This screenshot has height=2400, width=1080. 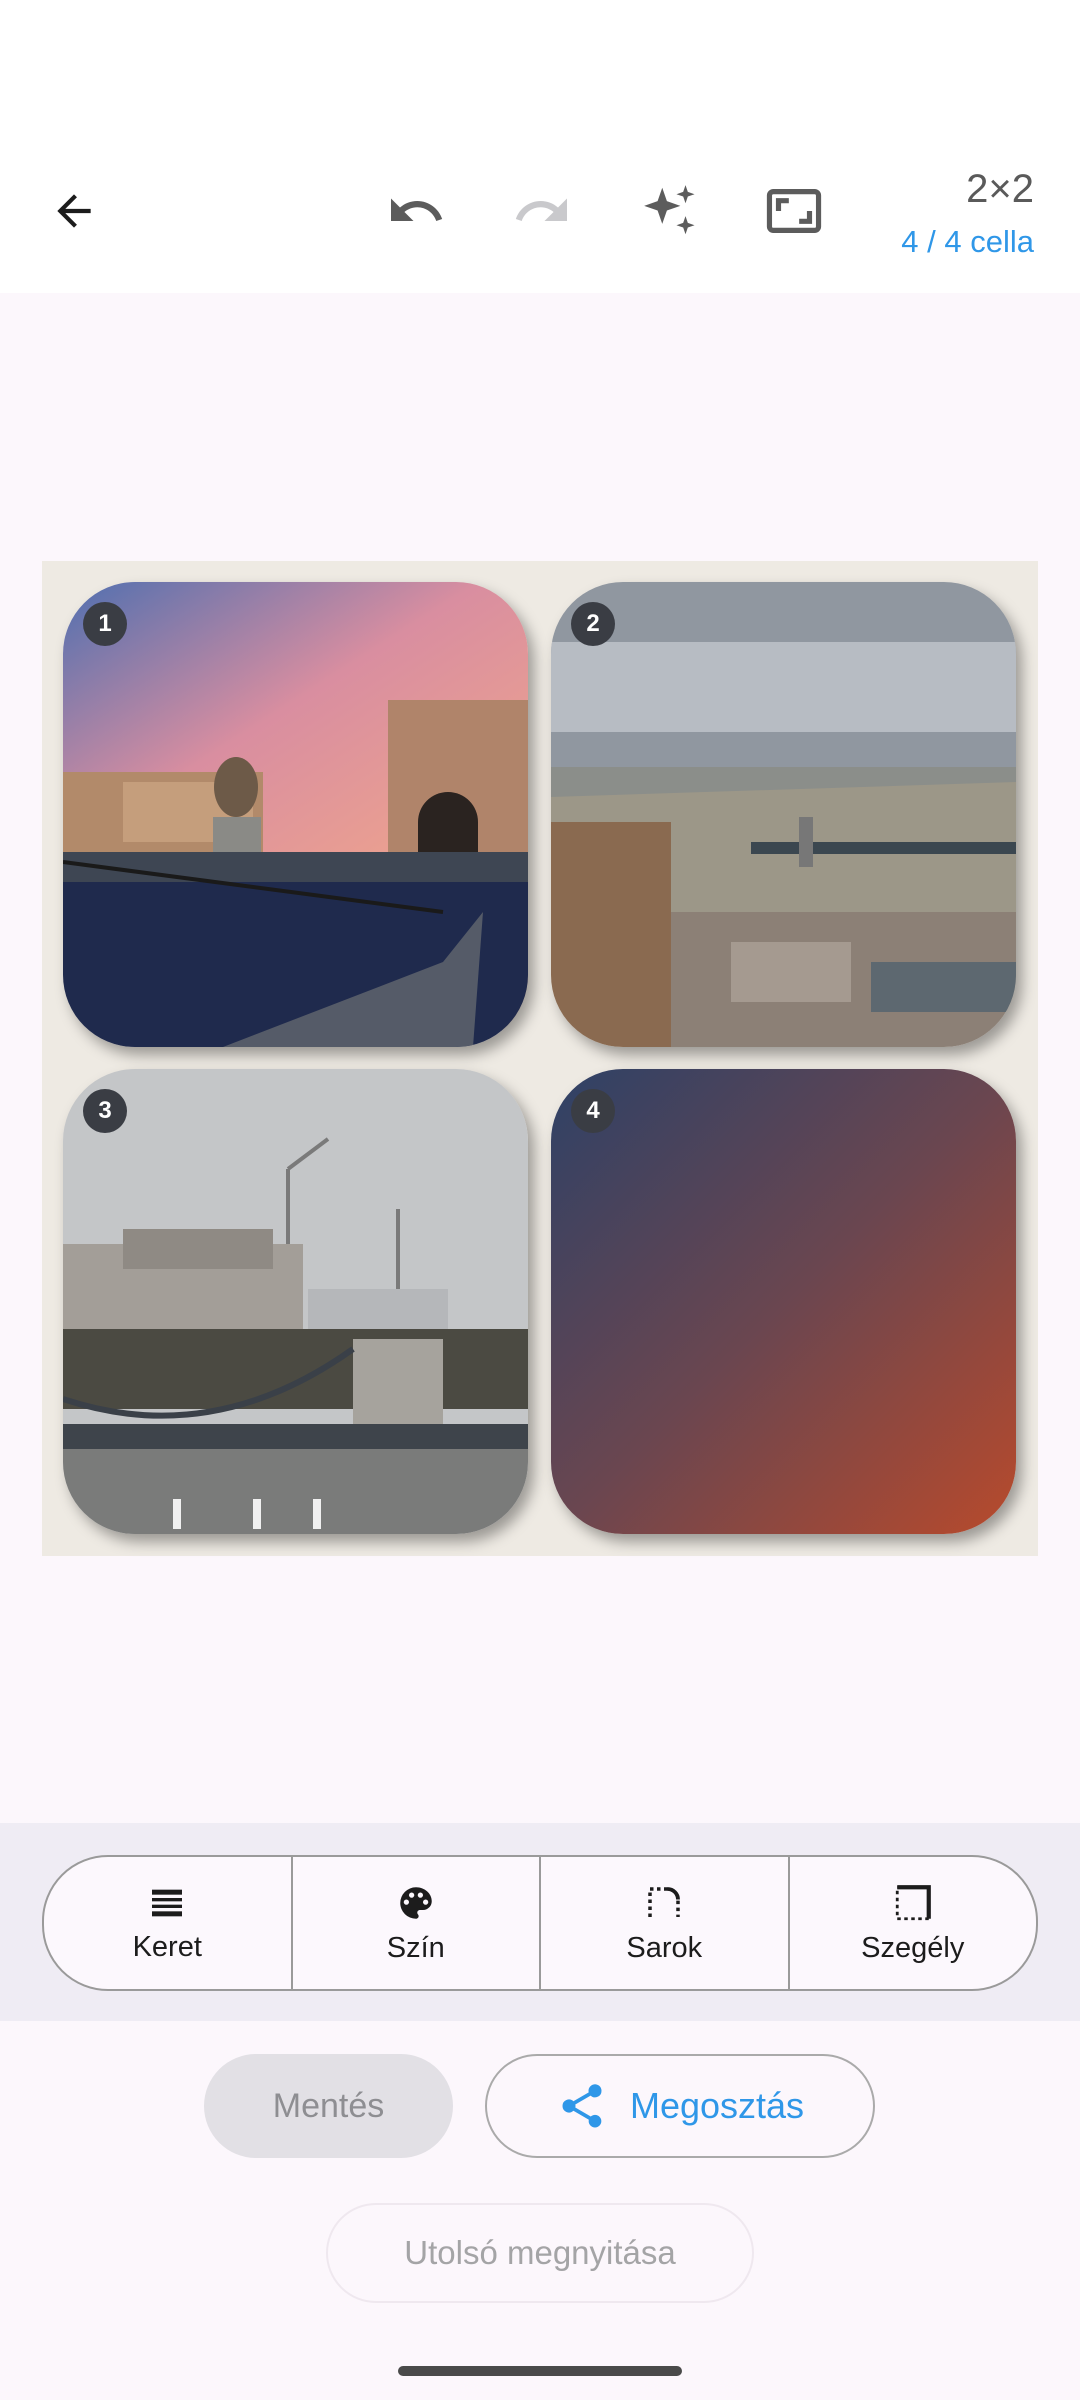 I want to click on cell-number-badge: 4, so click(x=593, y=1111).